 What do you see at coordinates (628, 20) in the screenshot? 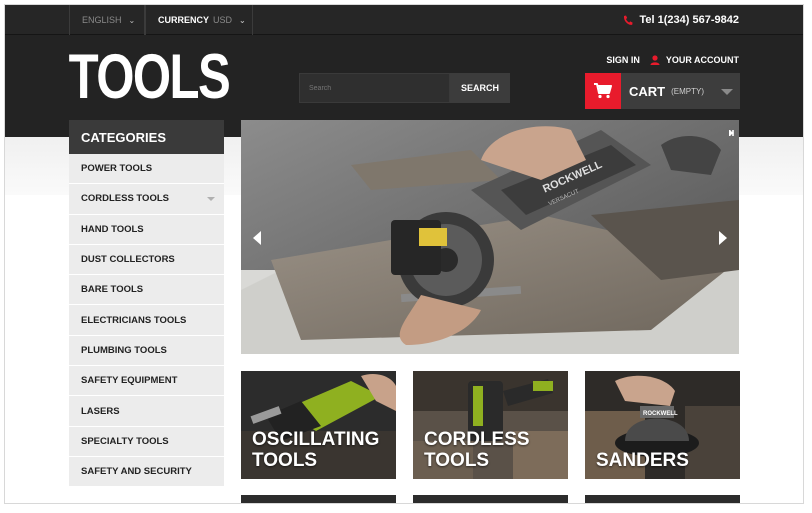
I see `phone-icon` at bounding box center [628, 20].